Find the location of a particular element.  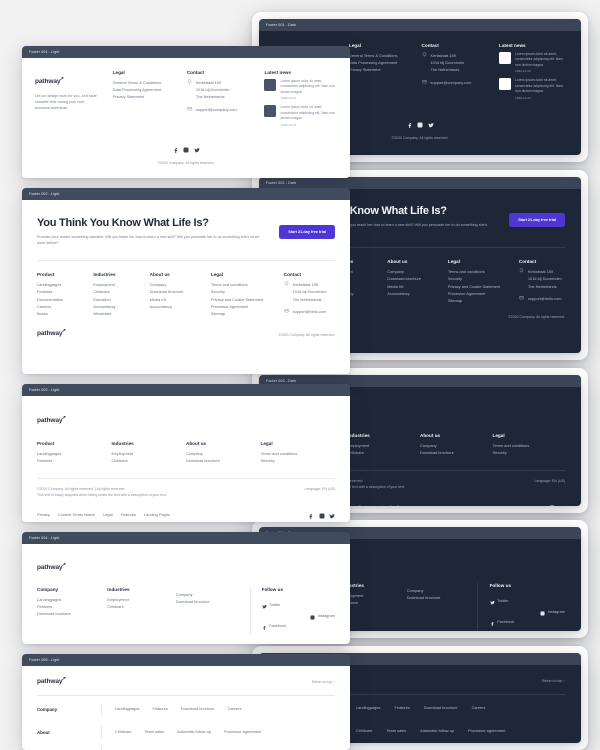

link-item: Documentation is located at coordinates (60, 299).